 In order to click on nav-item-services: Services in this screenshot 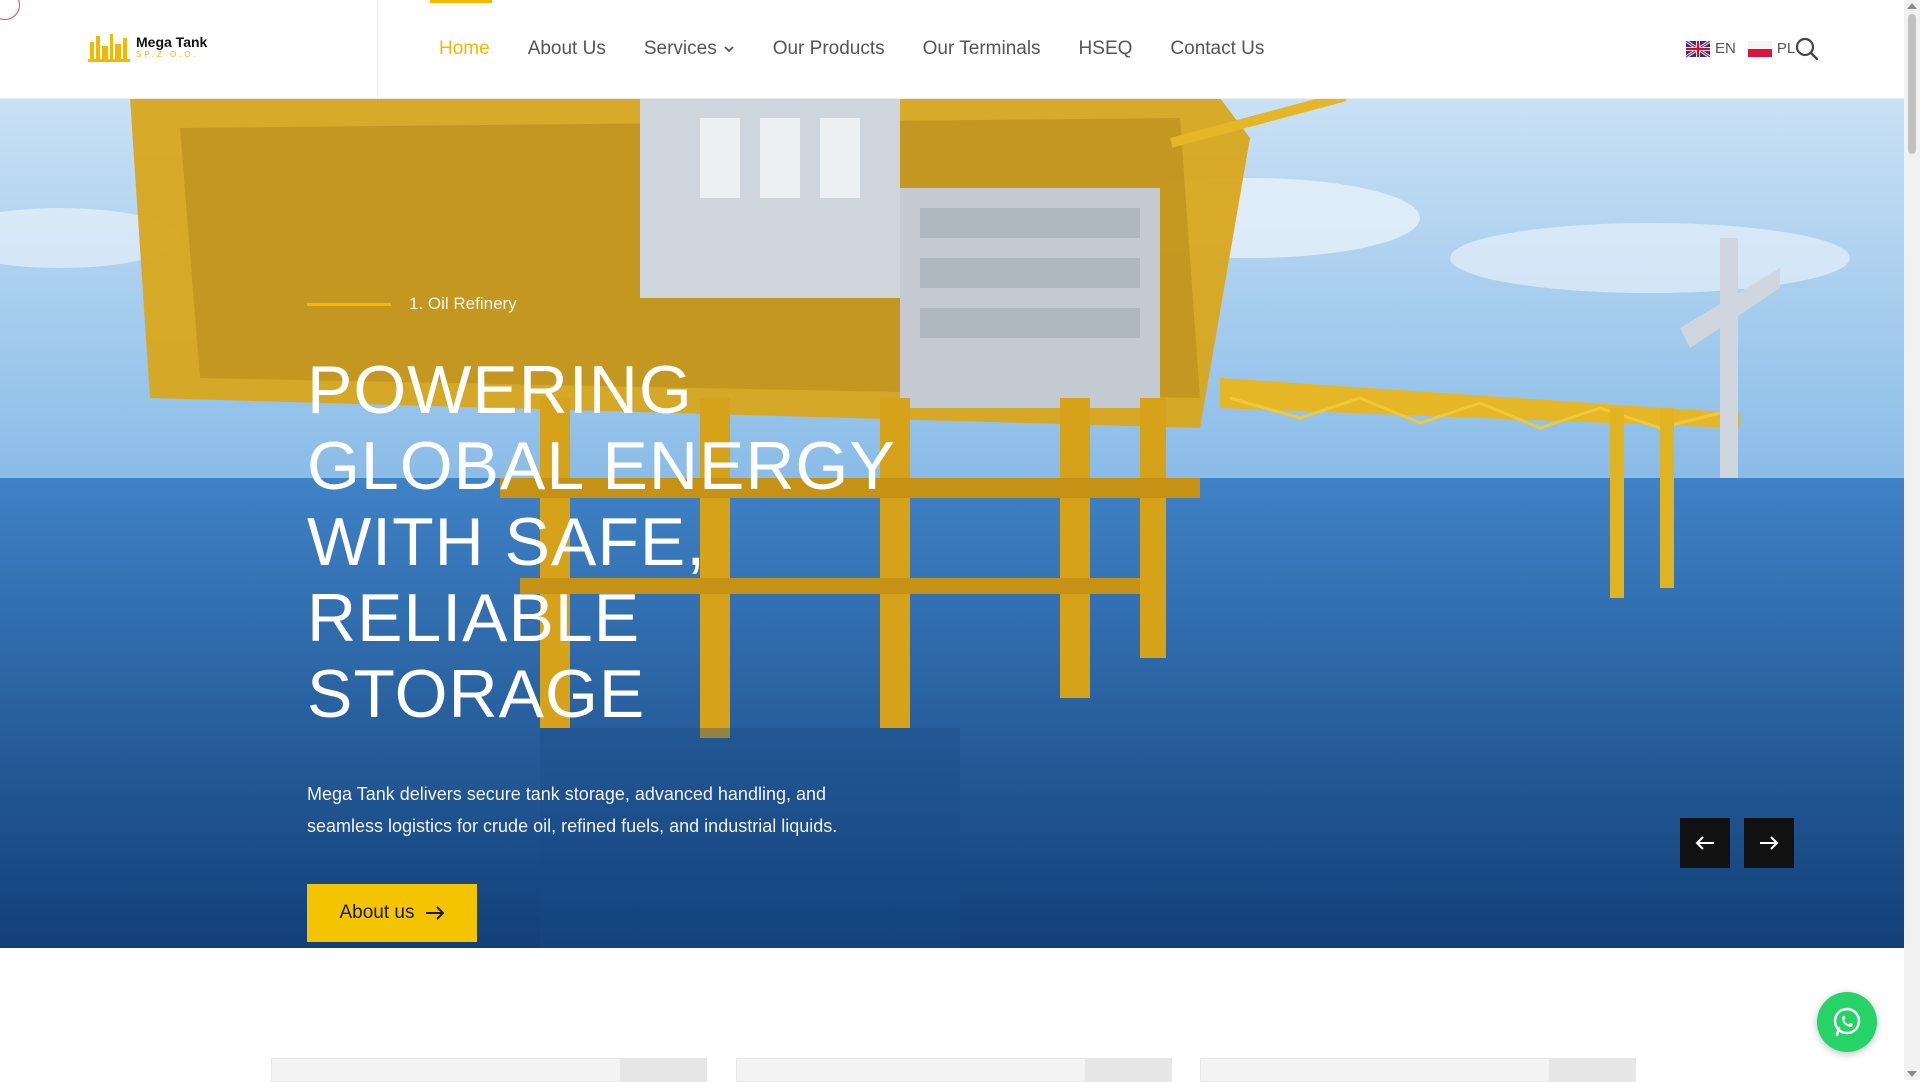, I will do `click(689, 49)`.